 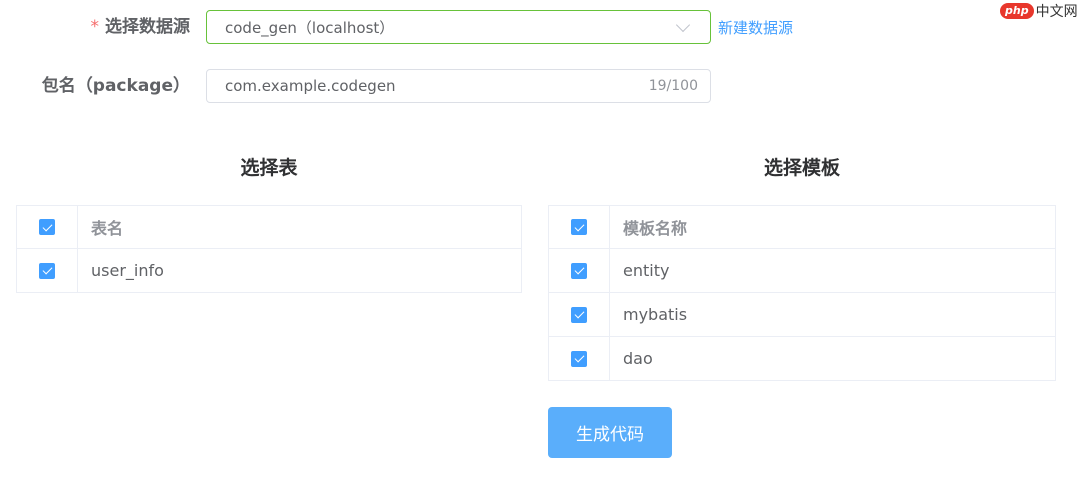 What do you see at coordinates (638, 358) in the screenshot?
I see `template-row-name: dao` at bounding box center [638, 358].